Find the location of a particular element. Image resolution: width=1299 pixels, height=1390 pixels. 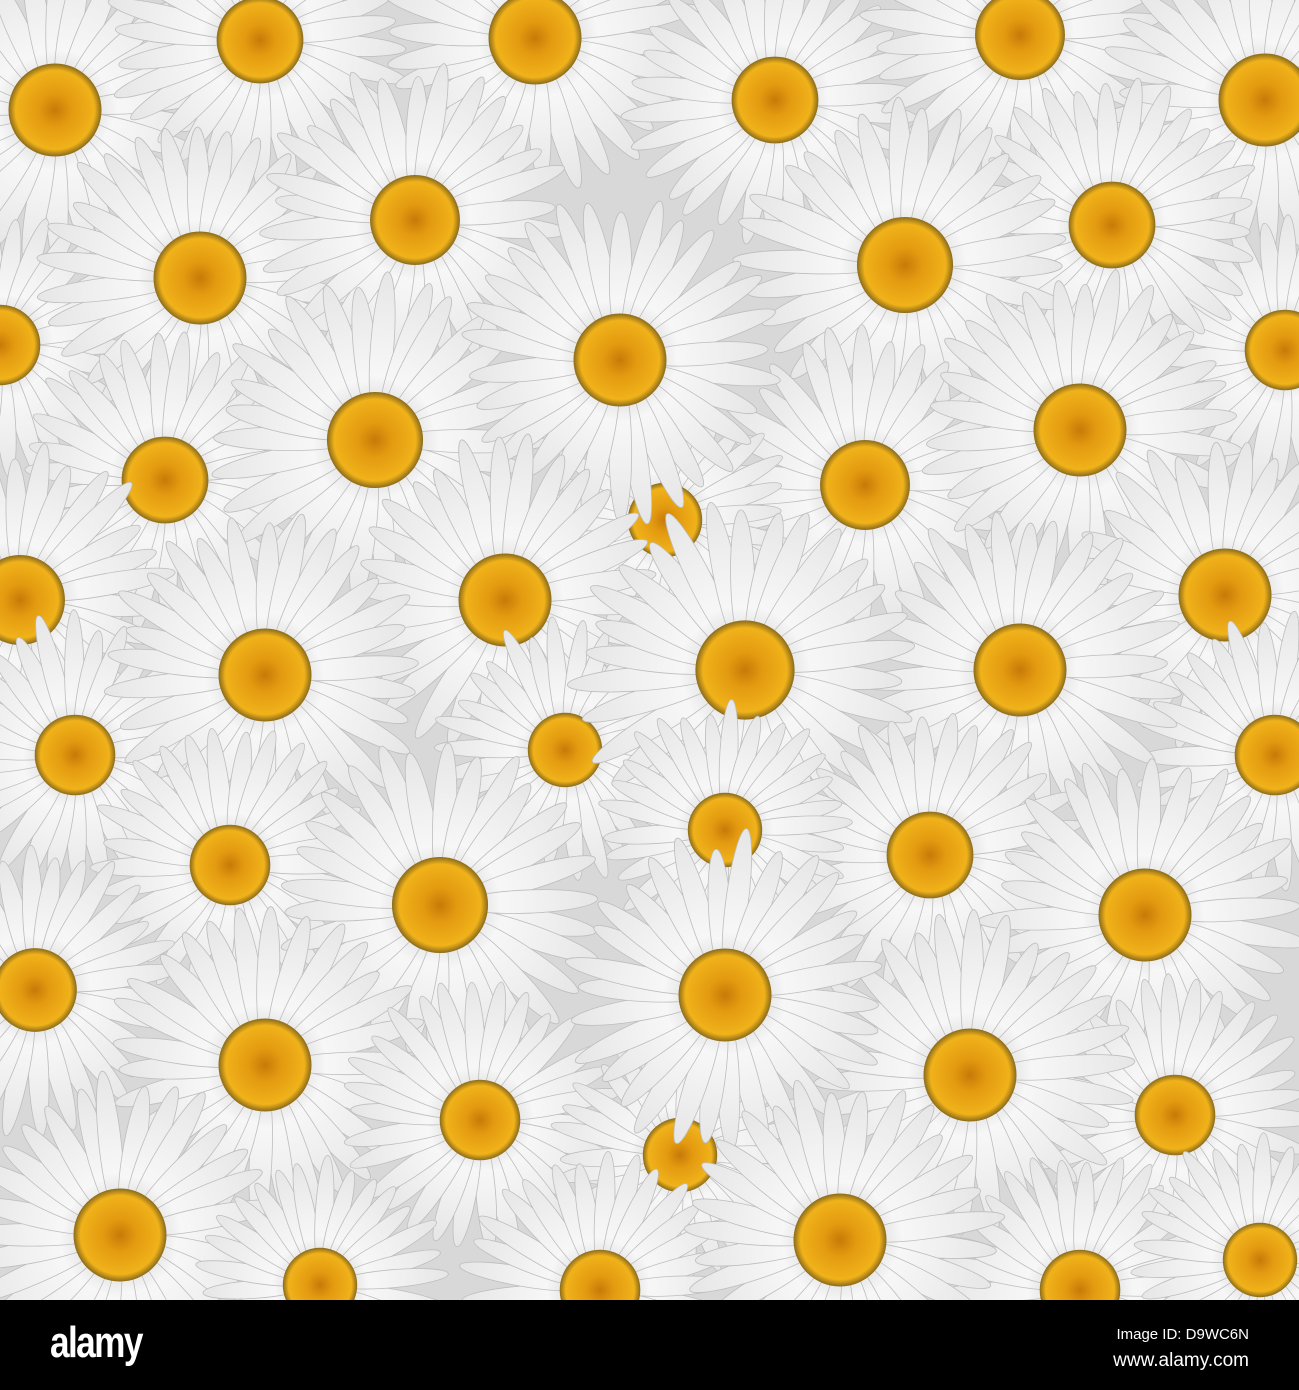

watermark-footer: alamy Image ID: D9WC6N www.alamy.com is located at coordinates (649, 1345).